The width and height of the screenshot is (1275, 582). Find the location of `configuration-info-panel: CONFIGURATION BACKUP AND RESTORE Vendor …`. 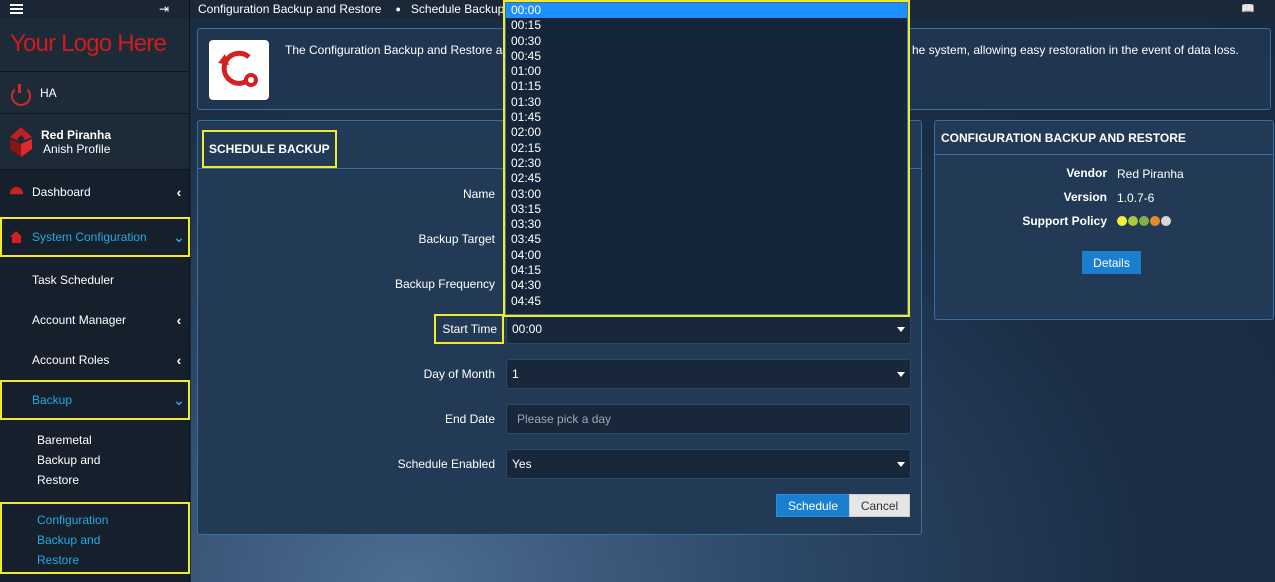

configuration-info-panel: CONFIGURATION BACKUP AND RESTORE Vendor … is located at coordinates (1104, 220).